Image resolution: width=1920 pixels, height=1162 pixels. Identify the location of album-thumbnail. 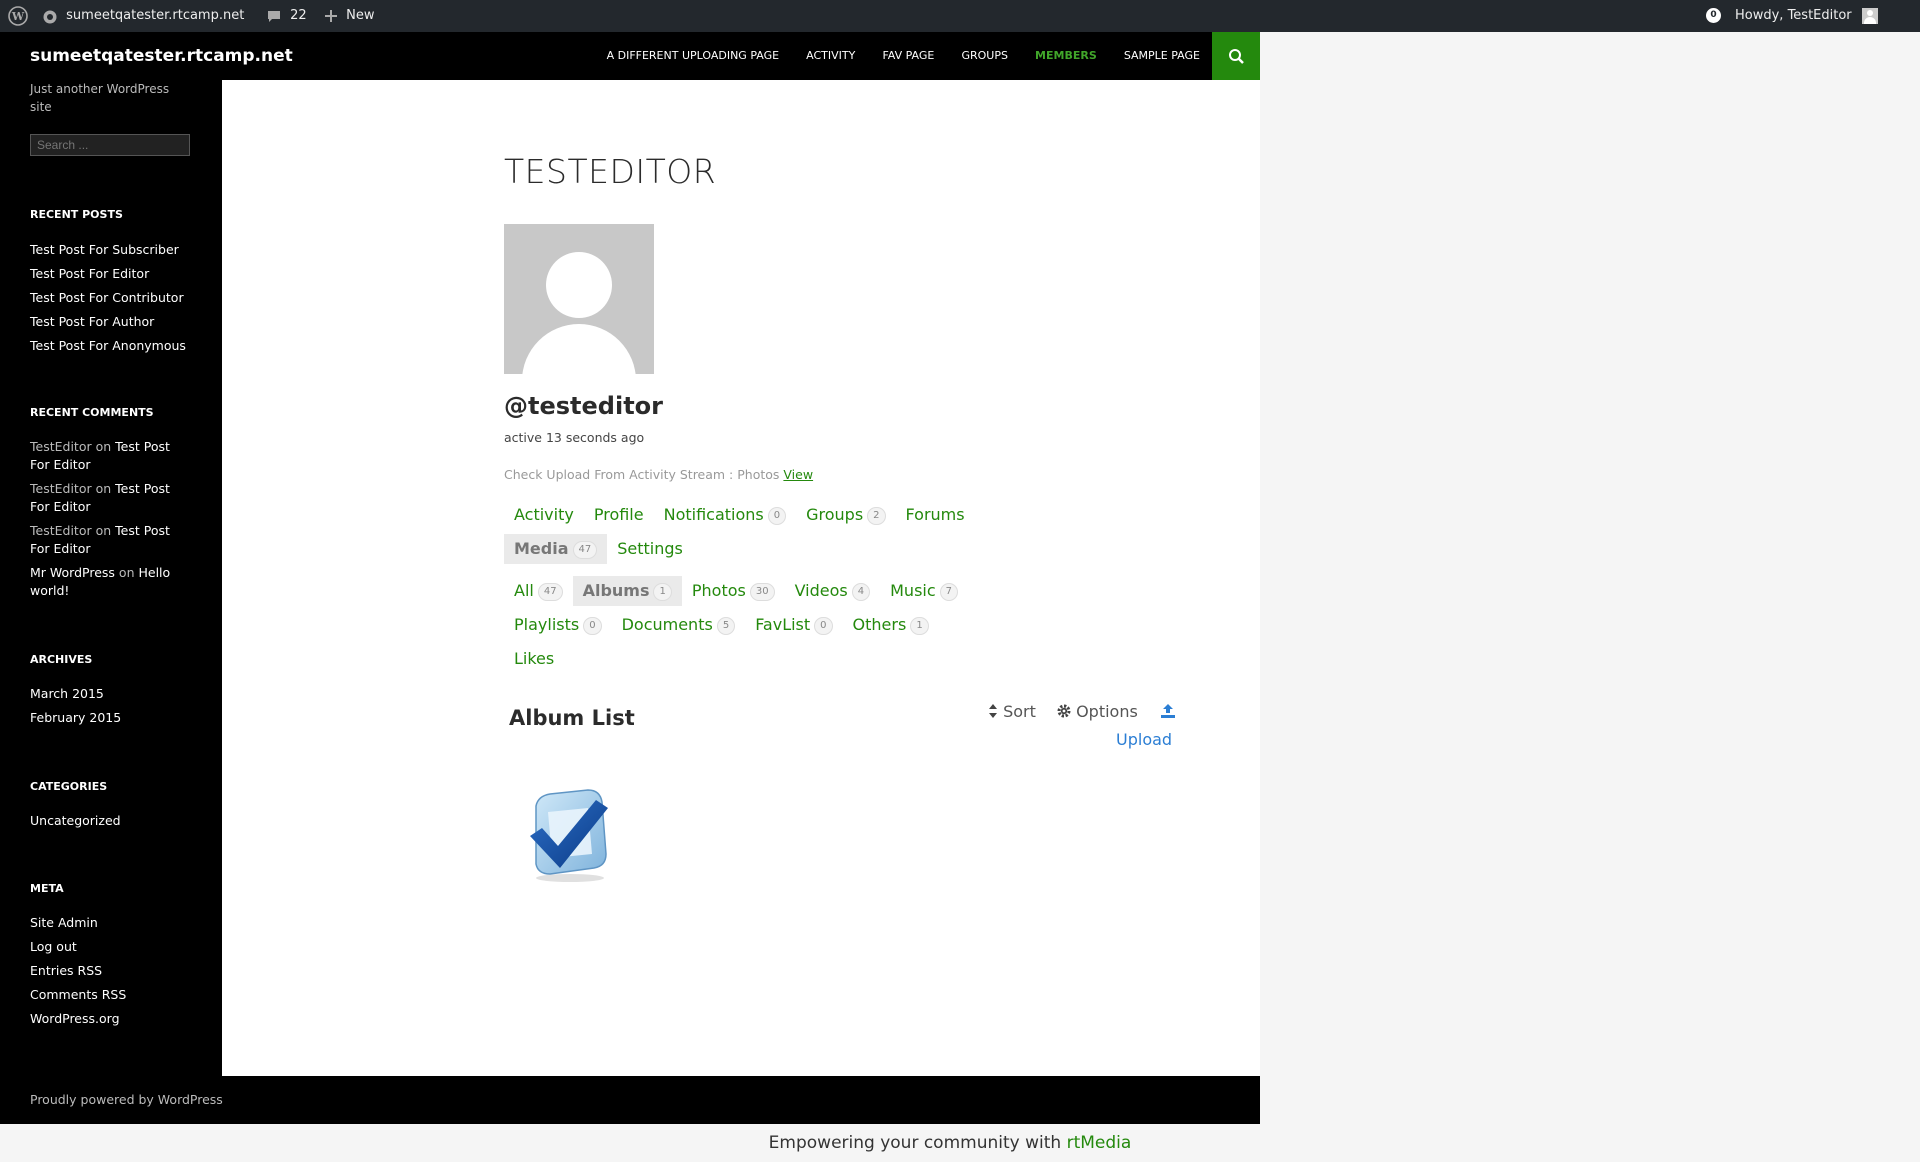
(568, 834).